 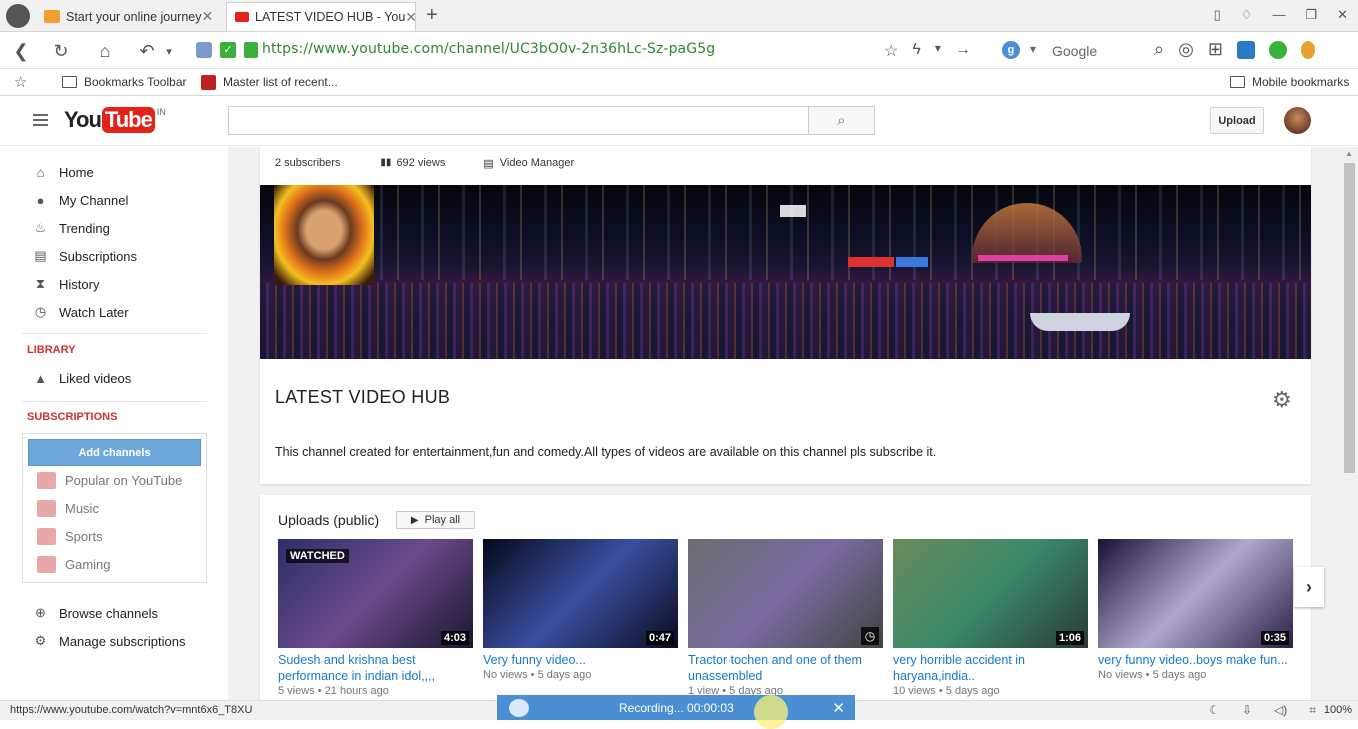 I want to click on subscription-popular: Popular on YouTube, so click(x=109, y=480).